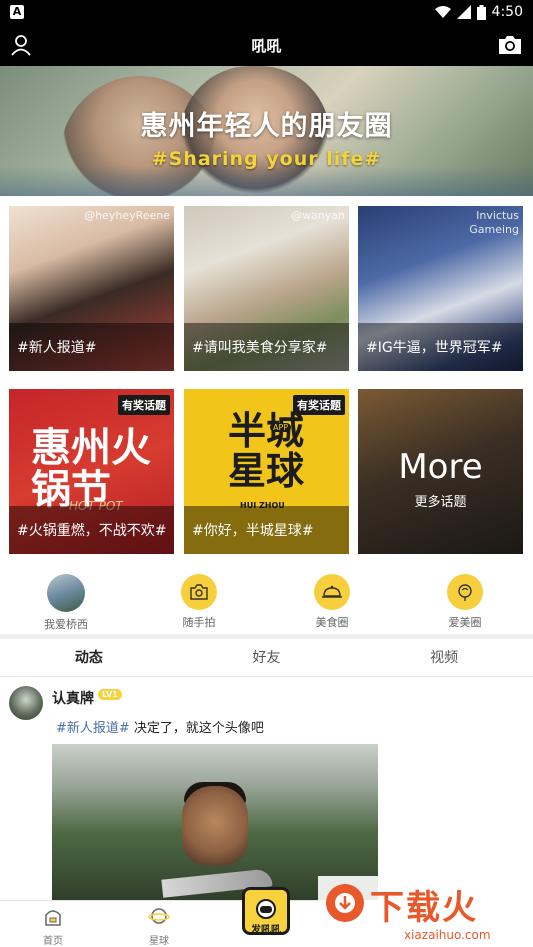 The image size is (533, 947). I want to click on city-photo-icon, so click(66, 593).